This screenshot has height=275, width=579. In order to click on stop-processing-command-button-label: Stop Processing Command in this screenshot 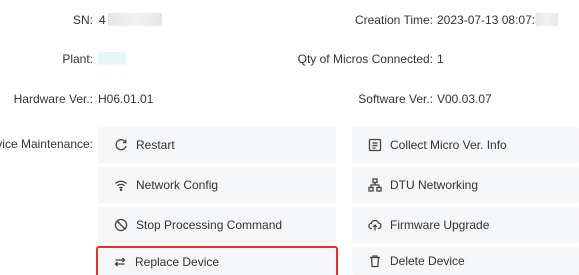, I will do `click(209, 225)`.